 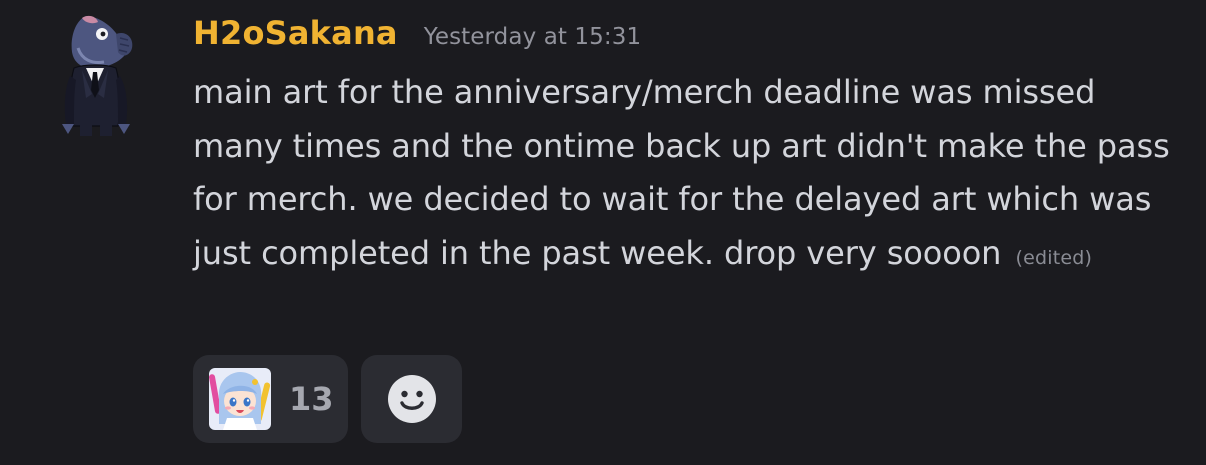 I want to click on chibi-character-emoji-icon, so click(x=240, y=399).